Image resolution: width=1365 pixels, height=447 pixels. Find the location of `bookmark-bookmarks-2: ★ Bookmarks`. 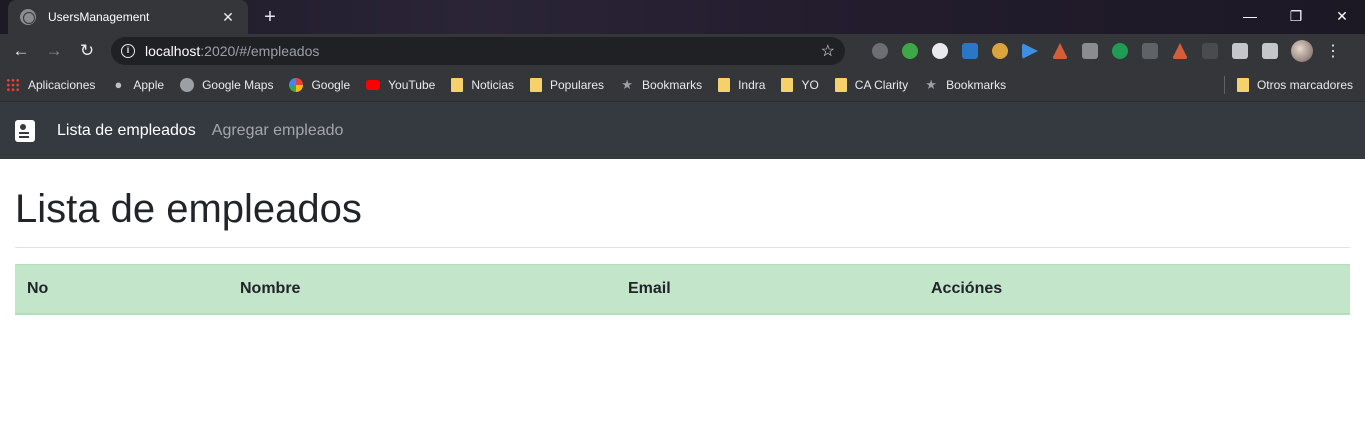

bookmark-bookmarks-2: ★ Bookmarks is located at coordinates (965, 84).